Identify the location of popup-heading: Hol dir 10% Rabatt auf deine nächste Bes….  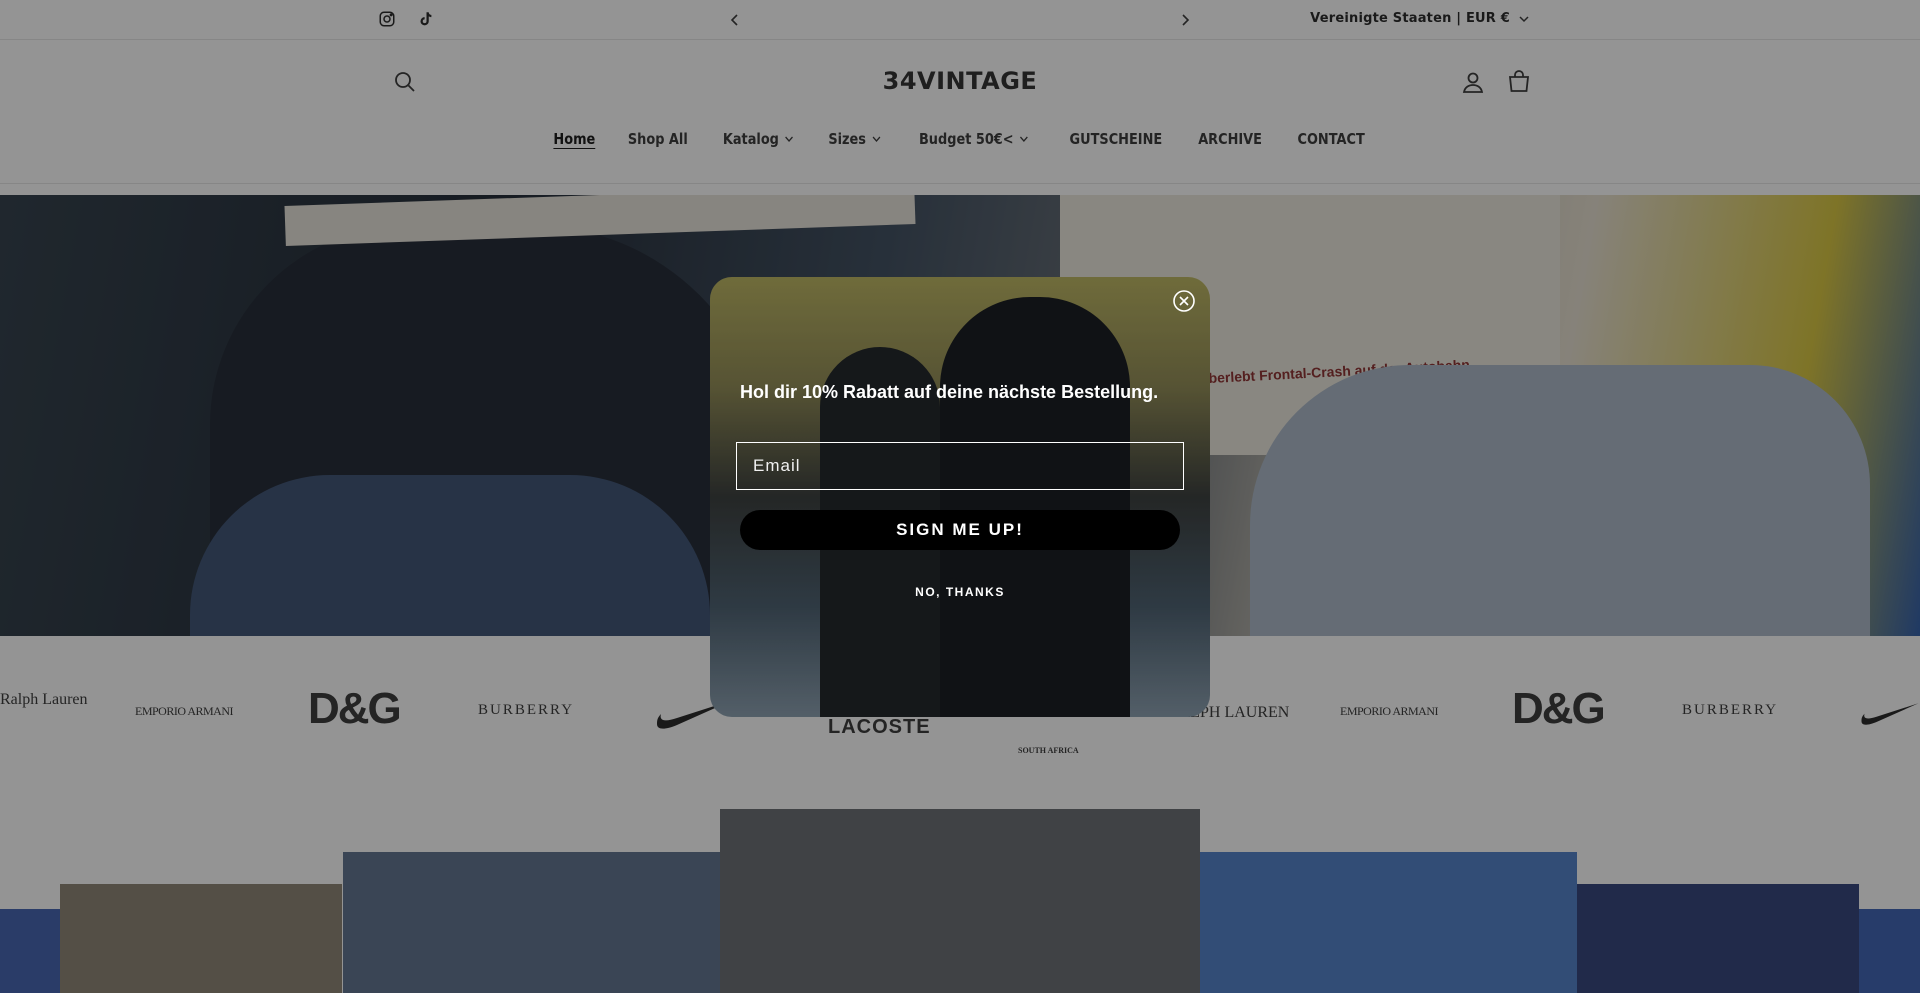
(949, 392).